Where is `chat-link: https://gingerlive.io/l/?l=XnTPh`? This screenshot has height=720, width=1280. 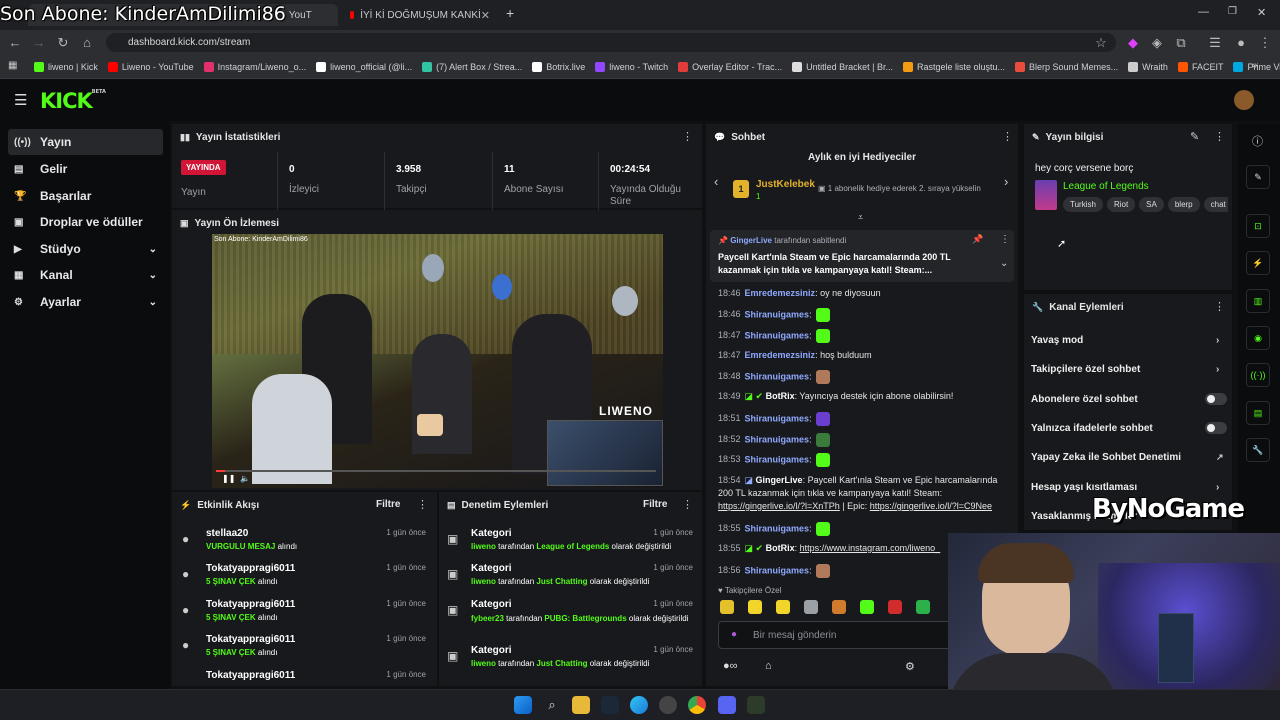
chat-link: https://gingerlive.io/l/?l=XnTPh is located at coordinates (779, 506).